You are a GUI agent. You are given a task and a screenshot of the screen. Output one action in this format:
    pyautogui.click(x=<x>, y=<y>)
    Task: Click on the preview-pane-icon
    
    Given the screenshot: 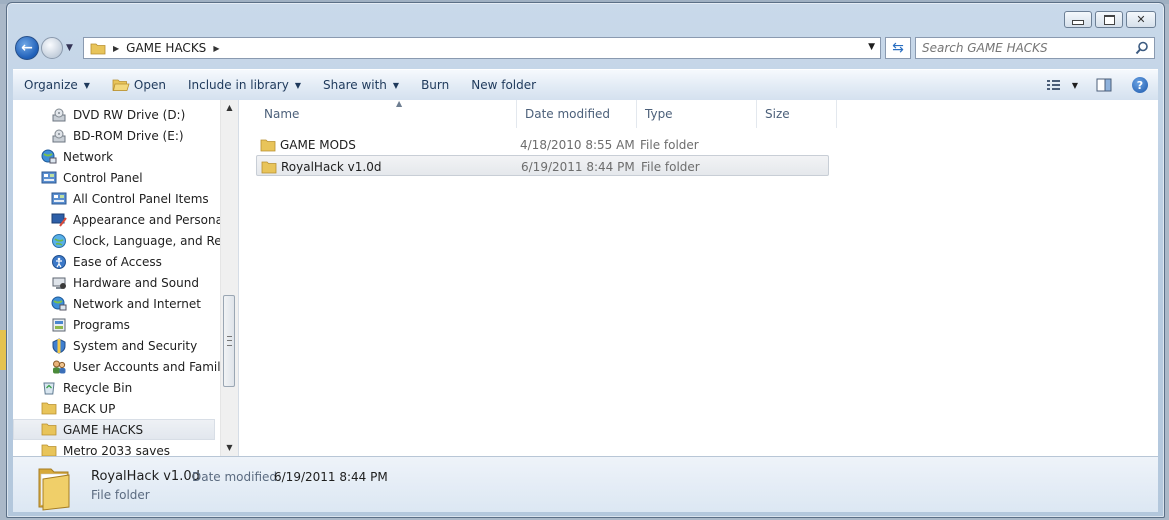 What is the action you would take?
    pyautogui.click(x=1104, y=85)
    